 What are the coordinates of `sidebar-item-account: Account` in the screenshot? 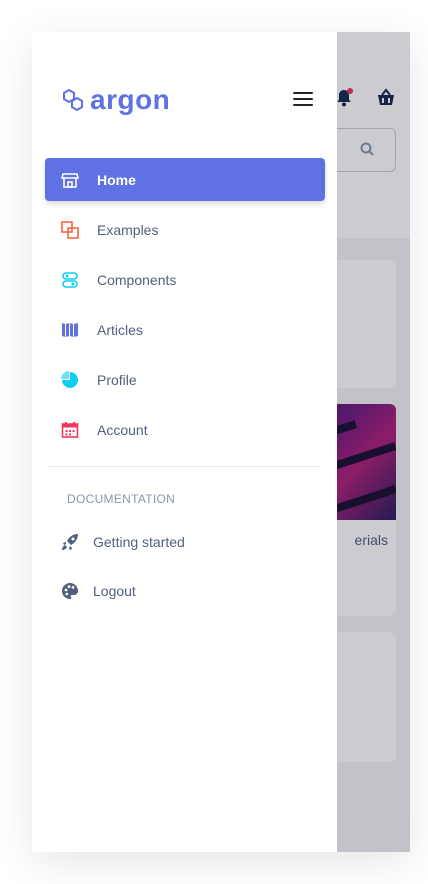 It's located at (185, 429).